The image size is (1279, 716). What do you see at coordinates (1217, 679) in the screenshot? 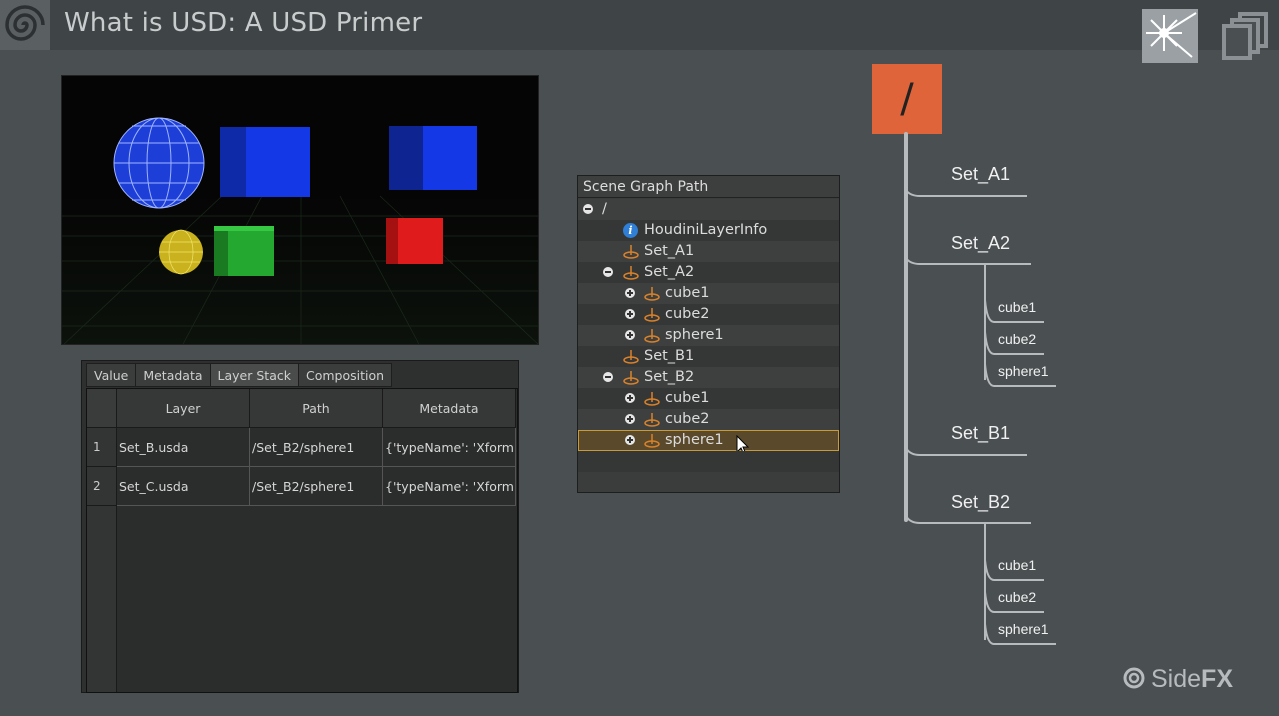
I see `sidefx-logo-fx: FX` at bounding box center [1217, 679].